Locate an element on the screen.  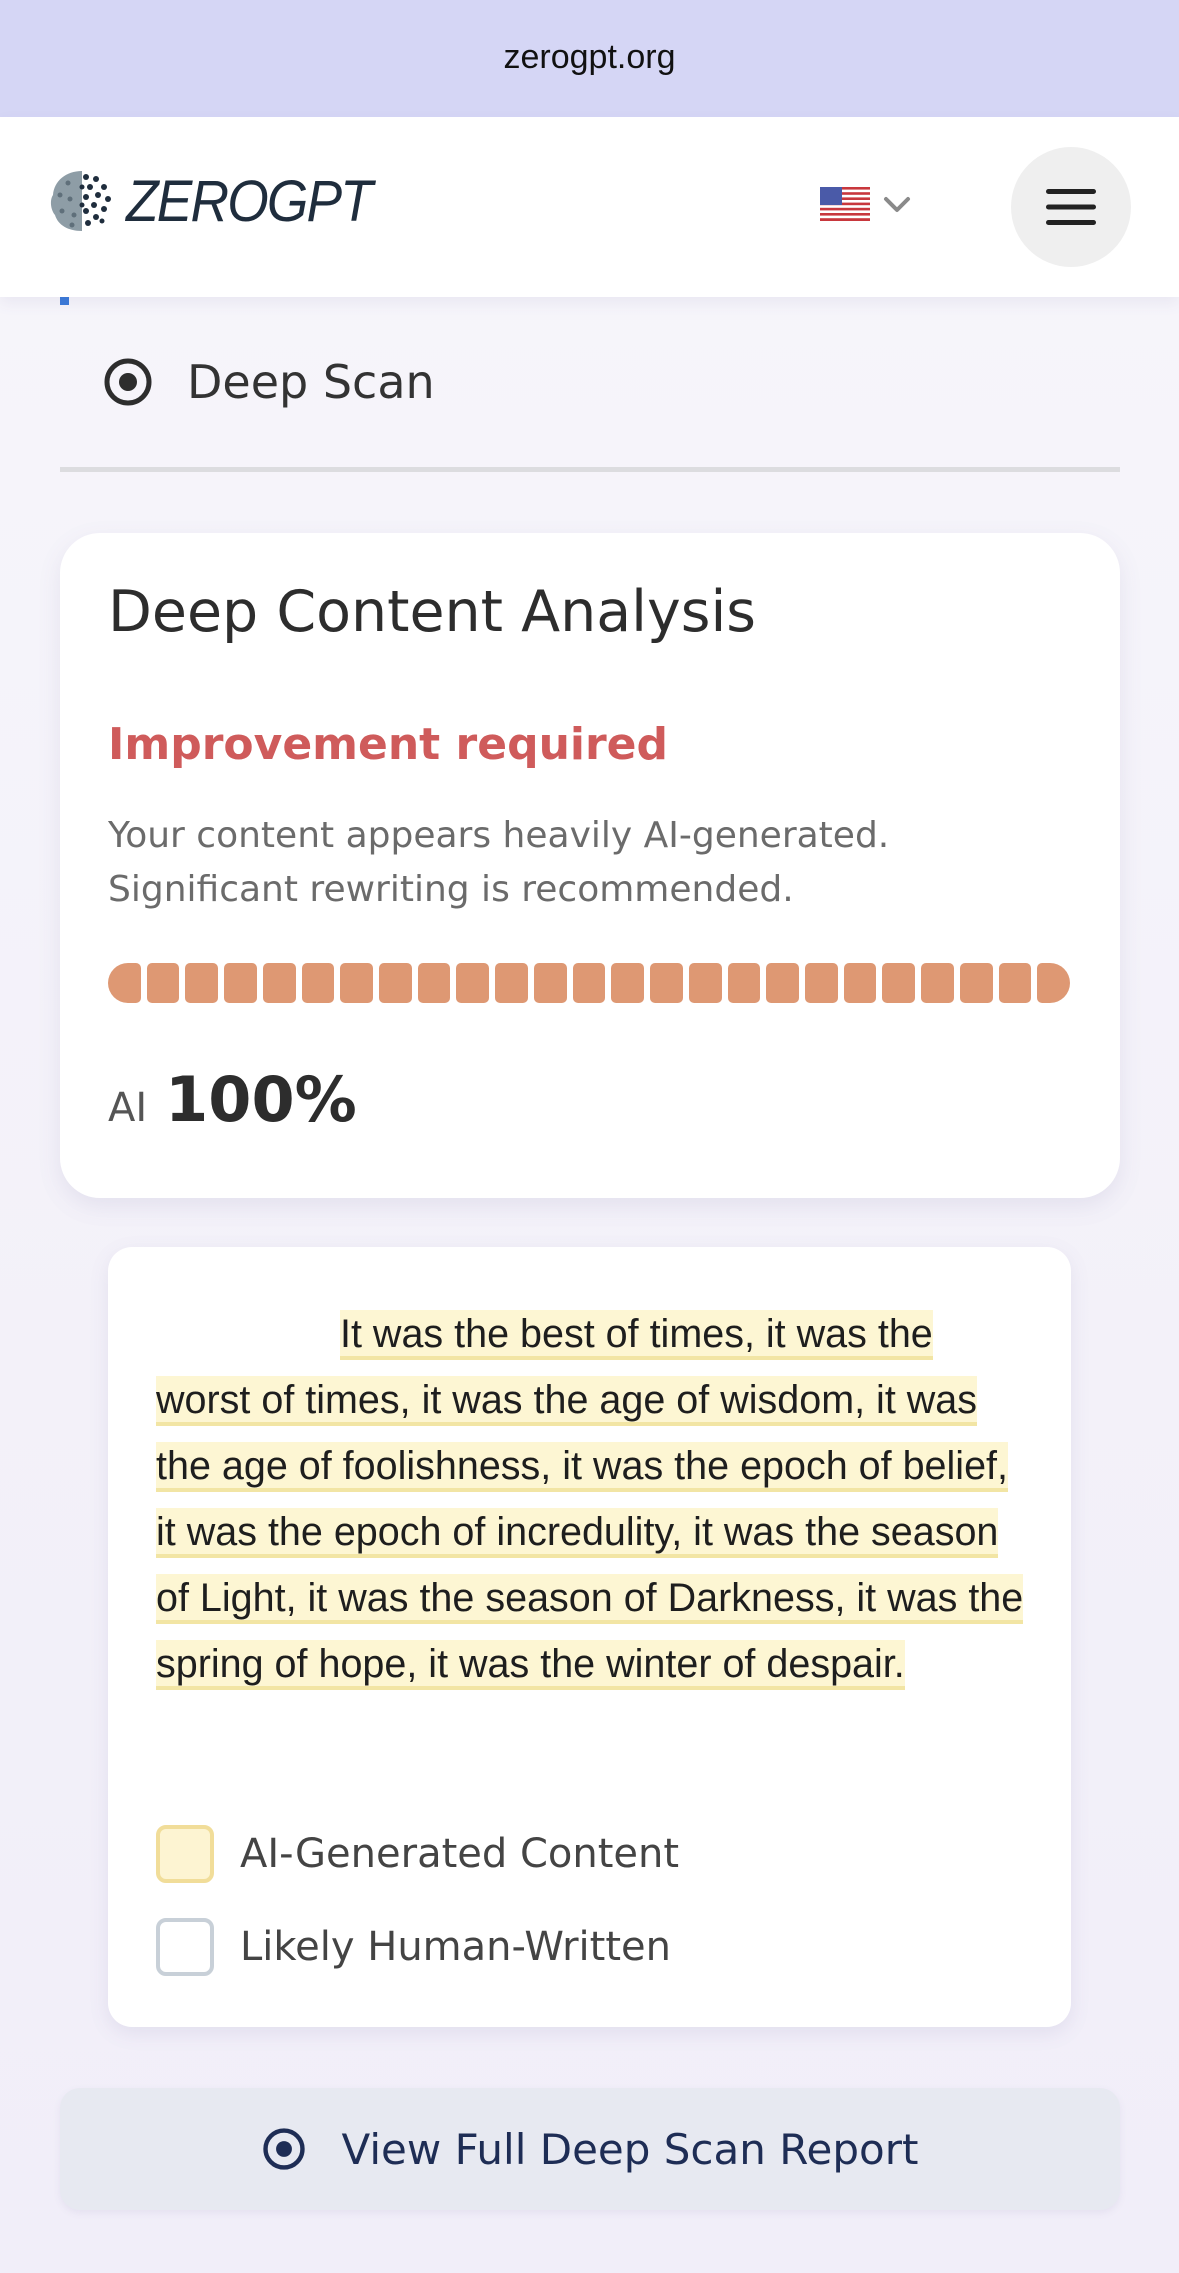
analysis-status: Improvement required is located at coordinates (388, 744).